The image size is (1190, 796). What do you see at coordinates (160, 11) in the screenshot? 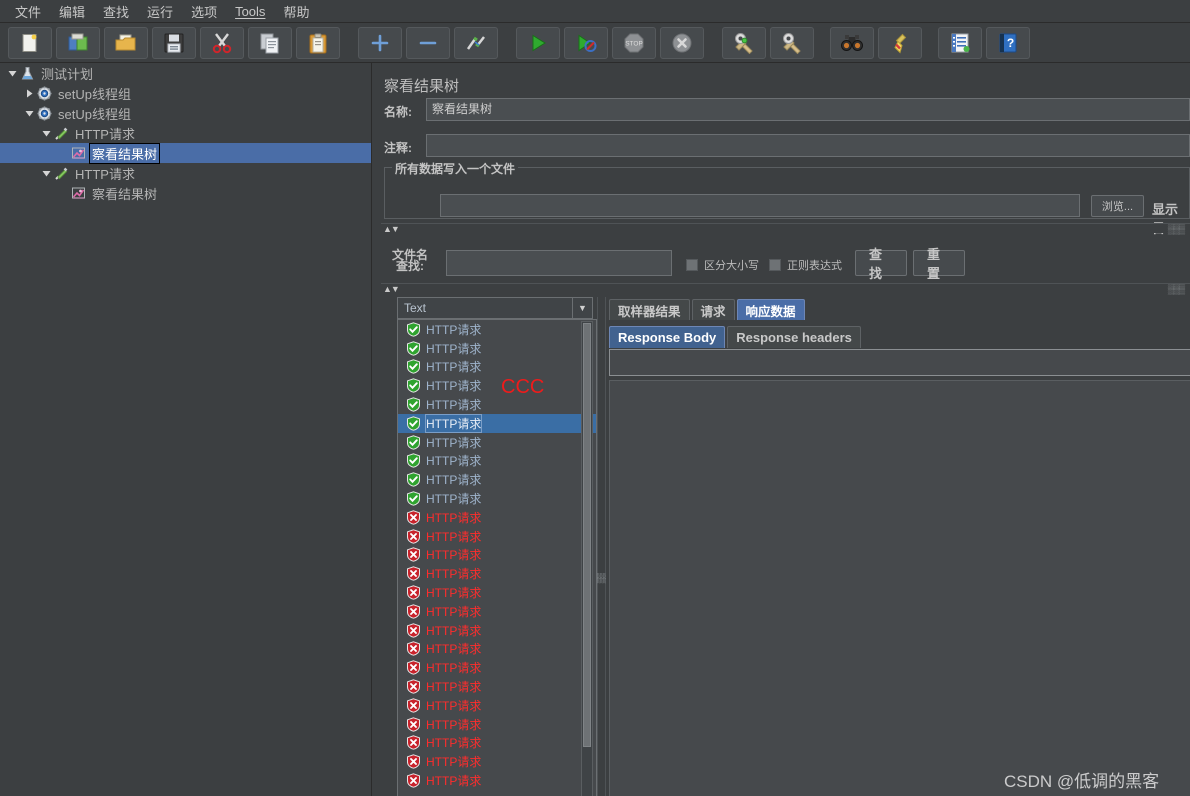
I see `menu-item-4: 运行` at bounding box center [160, 11].